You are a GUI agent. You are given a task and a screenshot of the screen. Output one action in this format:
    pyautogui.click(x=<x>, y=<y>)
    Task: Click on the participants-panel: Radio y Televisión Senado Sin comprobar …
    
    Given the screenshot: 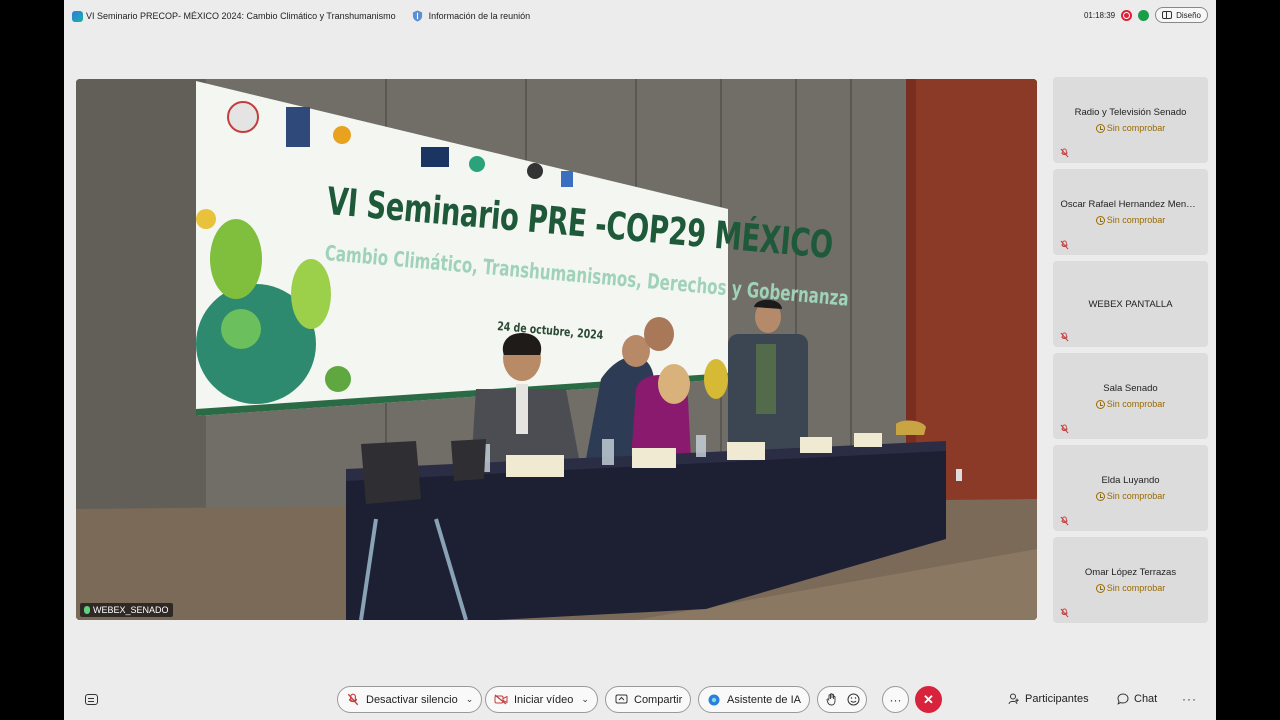 What is the action you would take?
    pyautogui.click(x=1130, y=353)
    